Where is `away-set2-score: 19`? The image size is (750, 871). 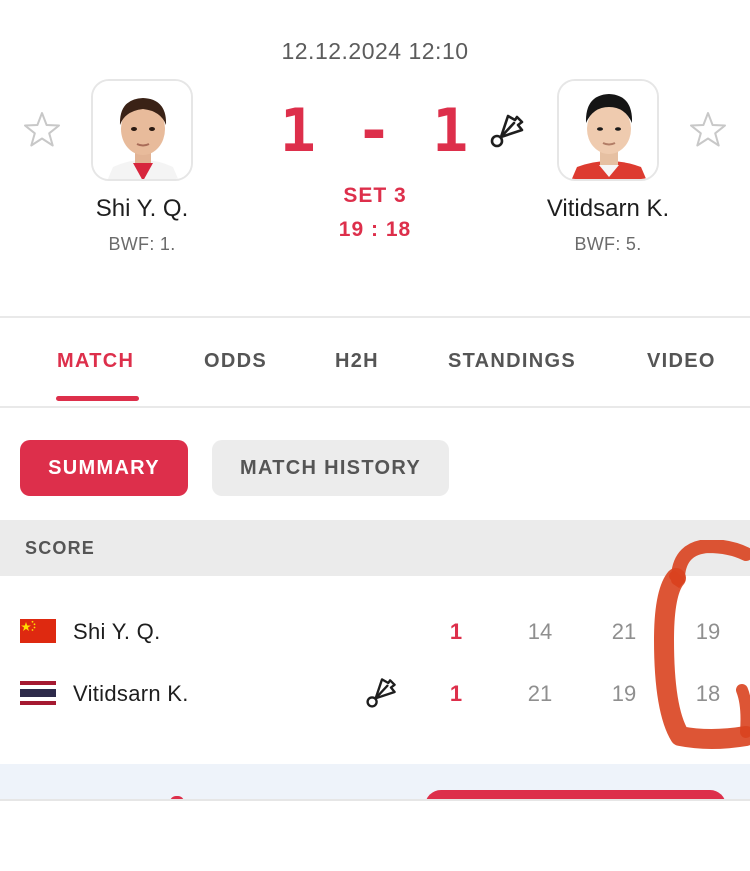
away-set2-score: 19 is located at coordinates (624, 693).